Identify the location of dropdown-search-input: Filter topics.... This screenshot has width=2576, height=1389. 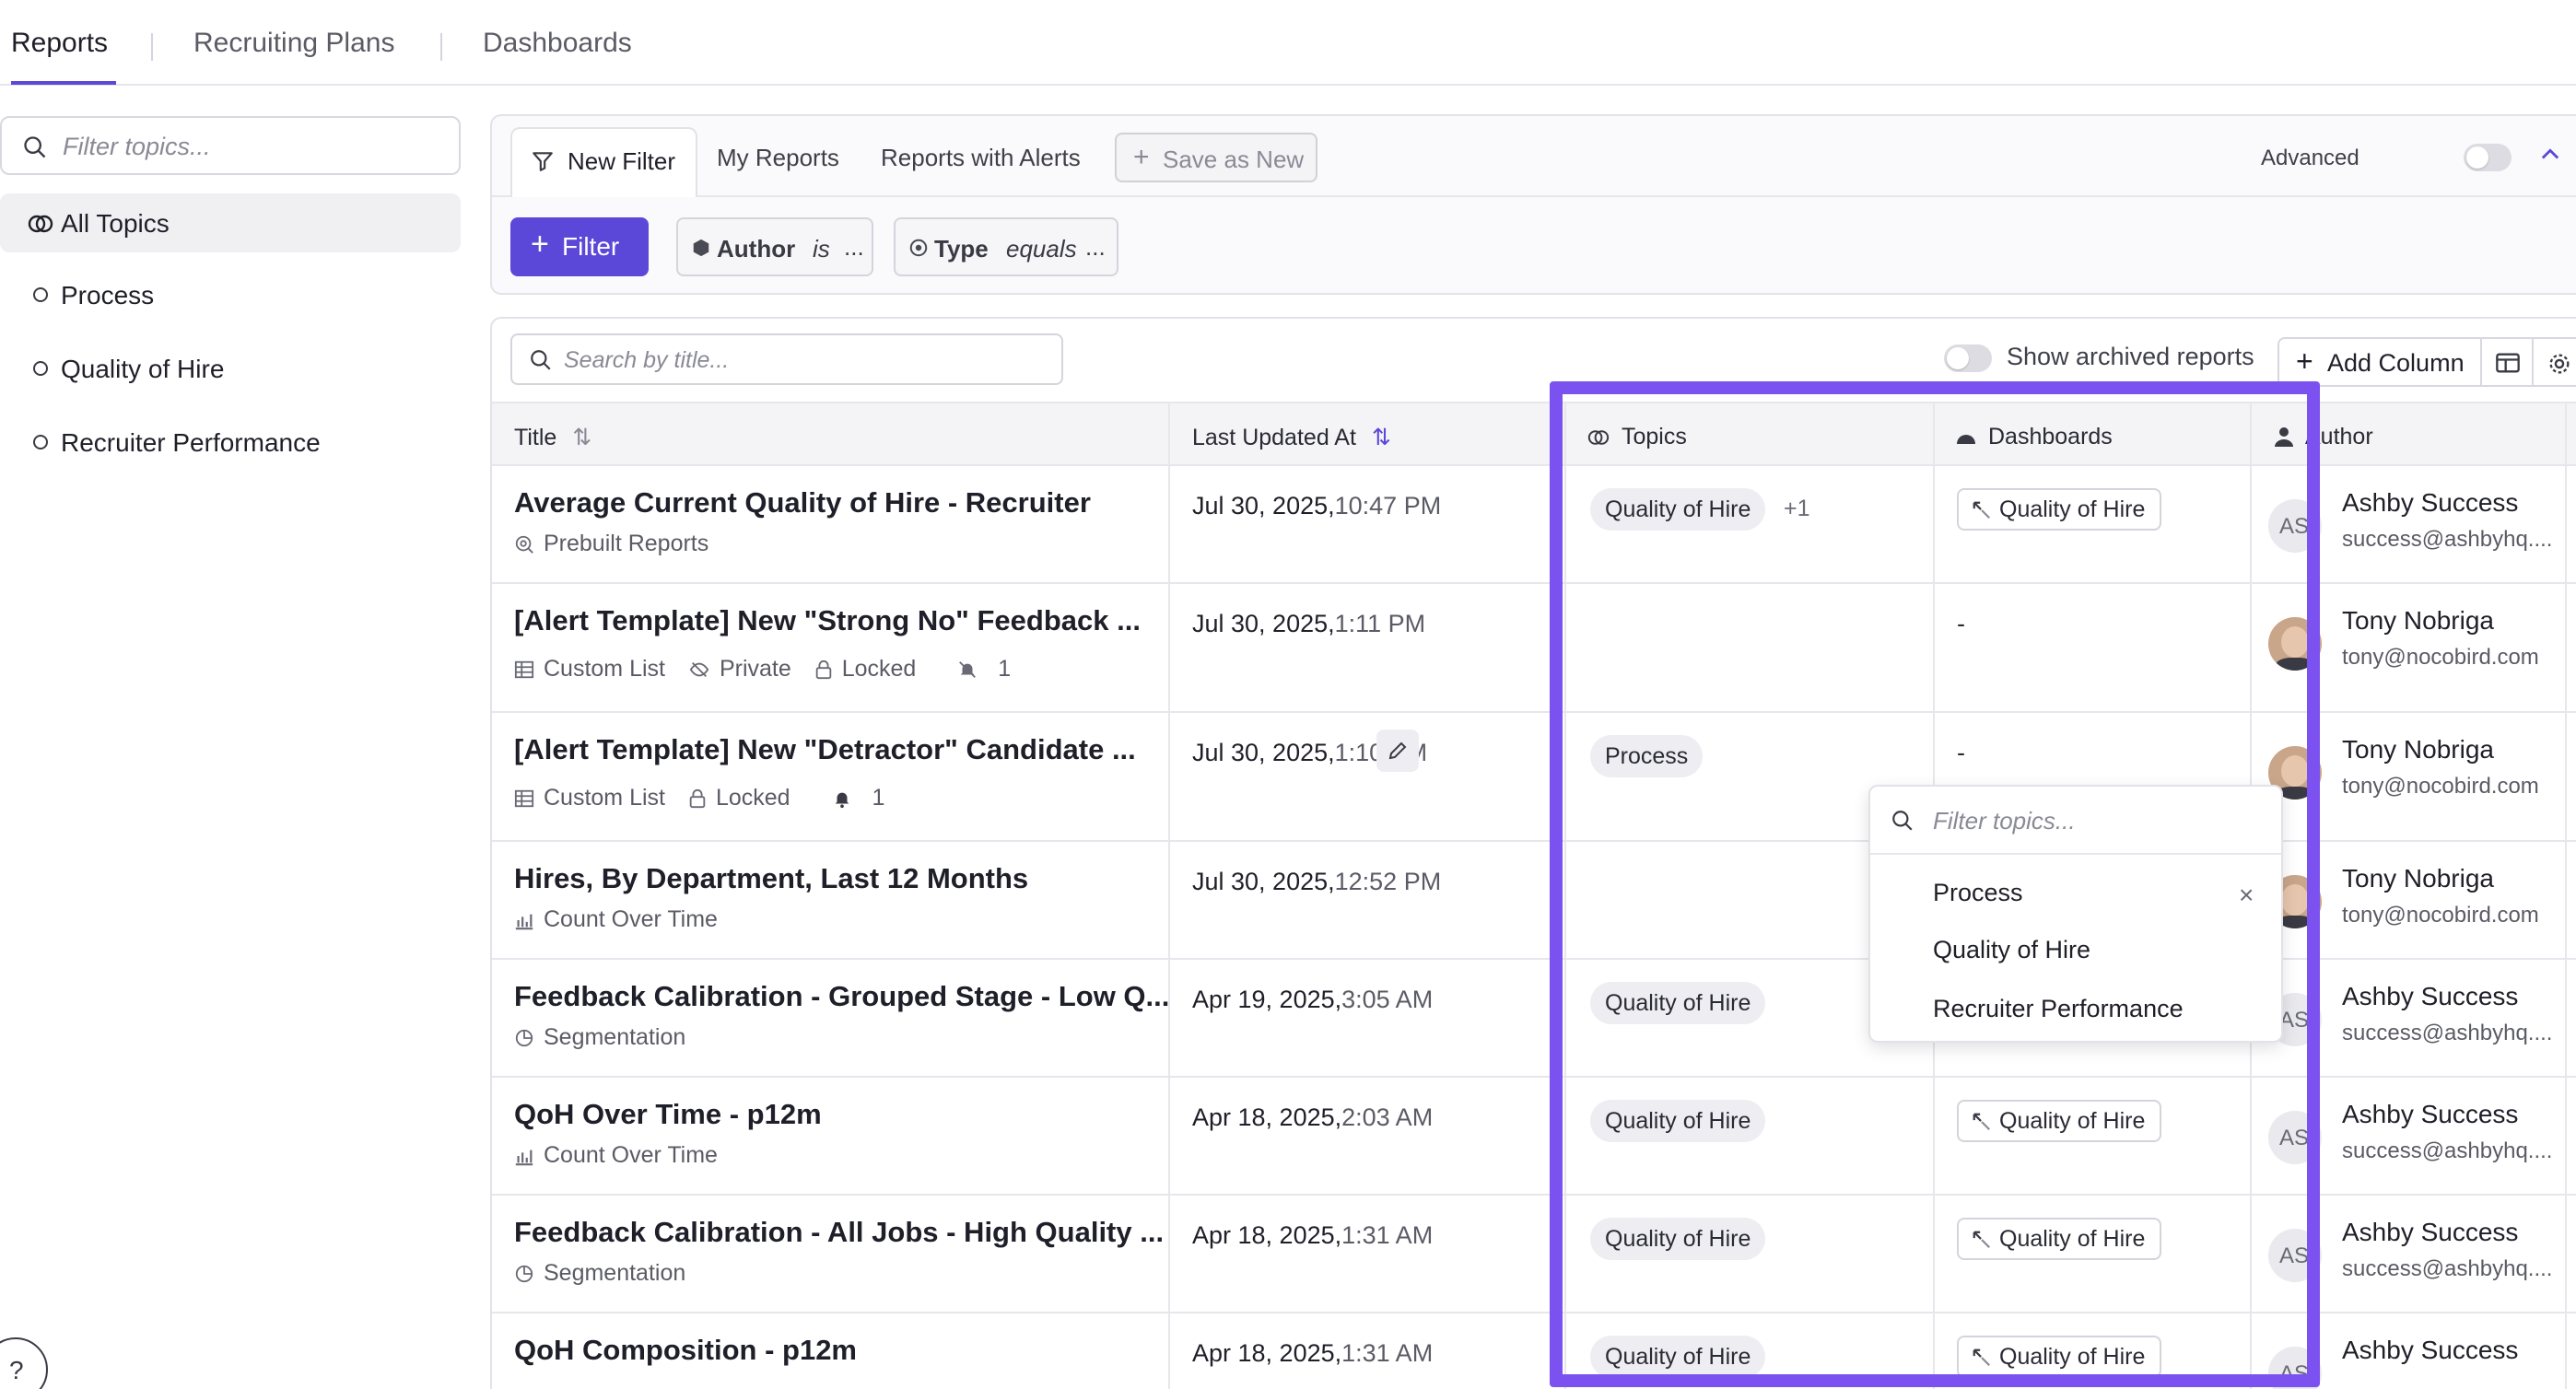
(2075, 821).